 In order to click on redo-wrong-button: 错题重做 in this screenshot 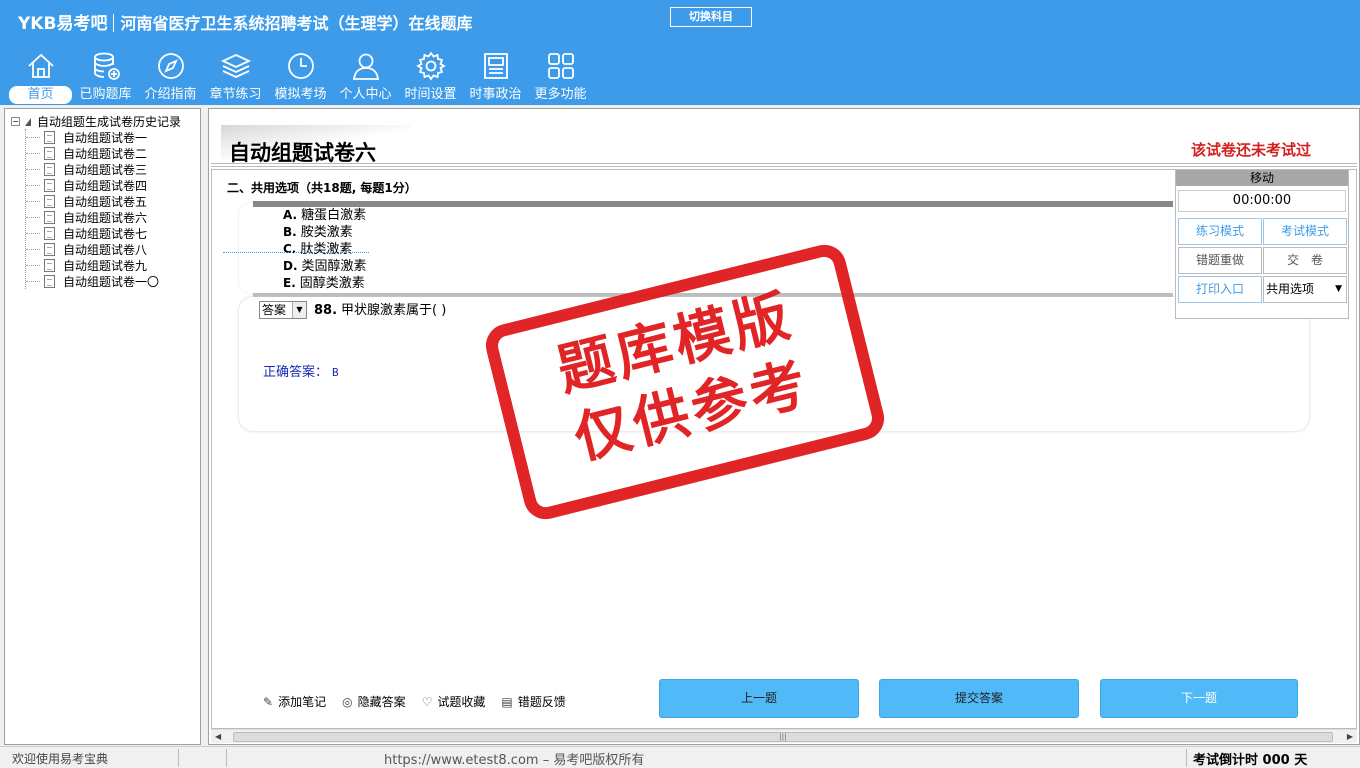, I will do `click(1220, 260)`.